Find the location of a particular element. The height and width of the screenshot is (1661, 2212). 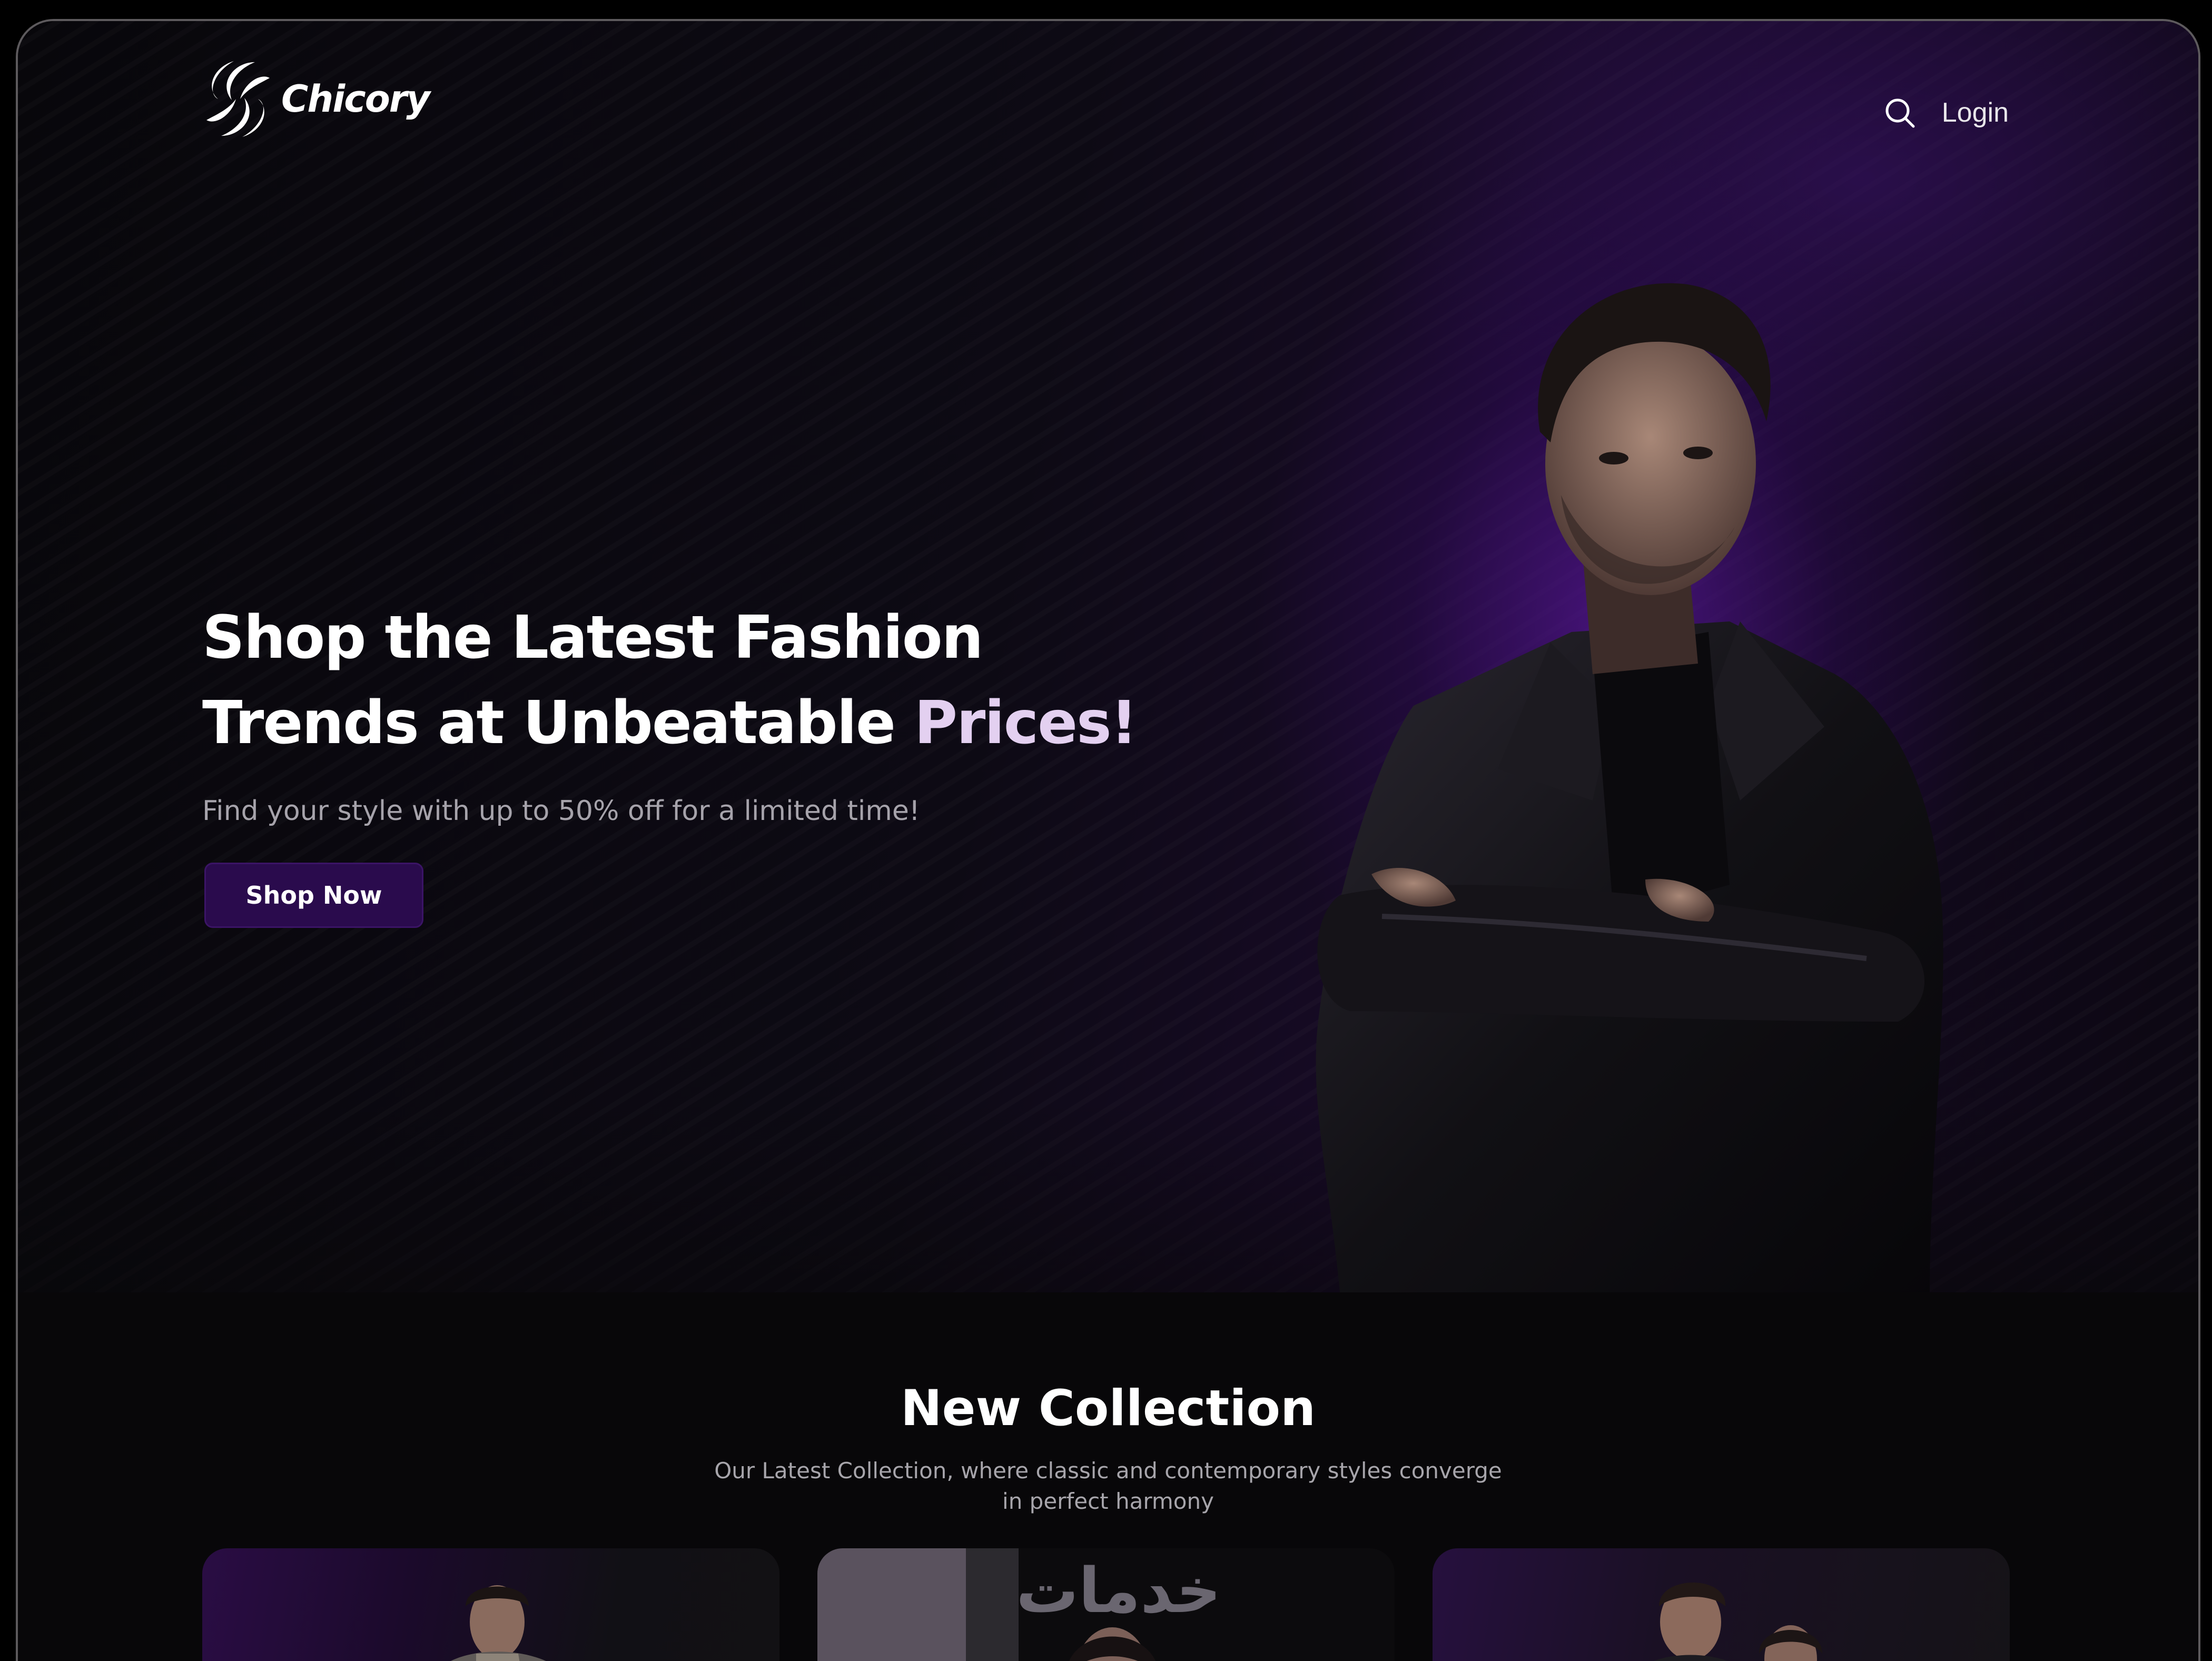

headline-accent: Prices! is located at coordinates (1026, 723).